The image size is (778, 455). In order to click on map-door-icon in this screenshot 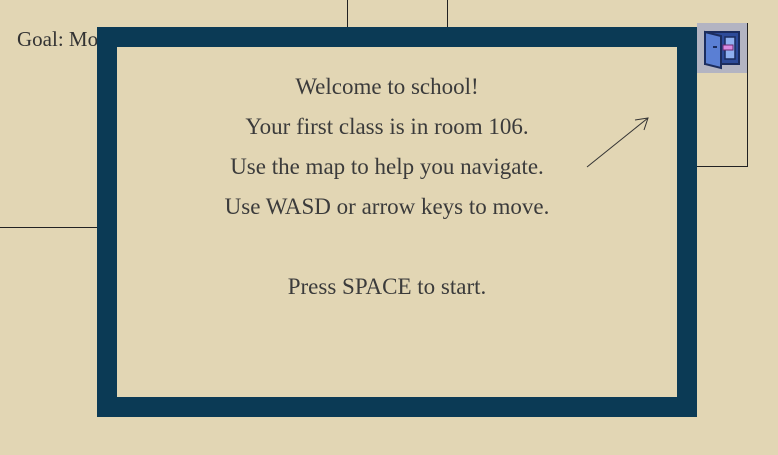, I will do `click(722, 50)`.